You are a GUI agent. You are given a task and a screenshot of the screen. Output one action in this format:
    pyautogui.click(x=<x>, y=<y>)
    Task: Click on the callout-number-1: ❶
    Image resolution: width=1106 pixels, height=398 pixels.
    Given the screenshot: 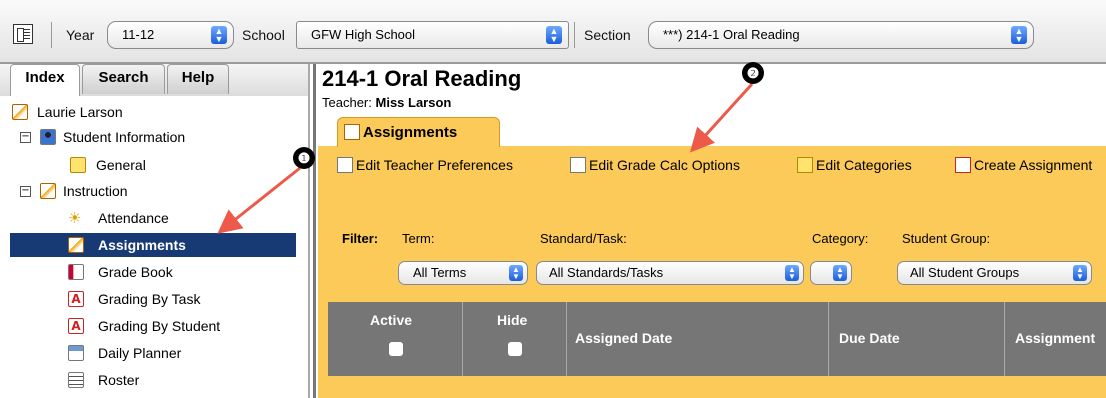 What is the action you would take?
    pyautogui.click(x=304, y=158)
    